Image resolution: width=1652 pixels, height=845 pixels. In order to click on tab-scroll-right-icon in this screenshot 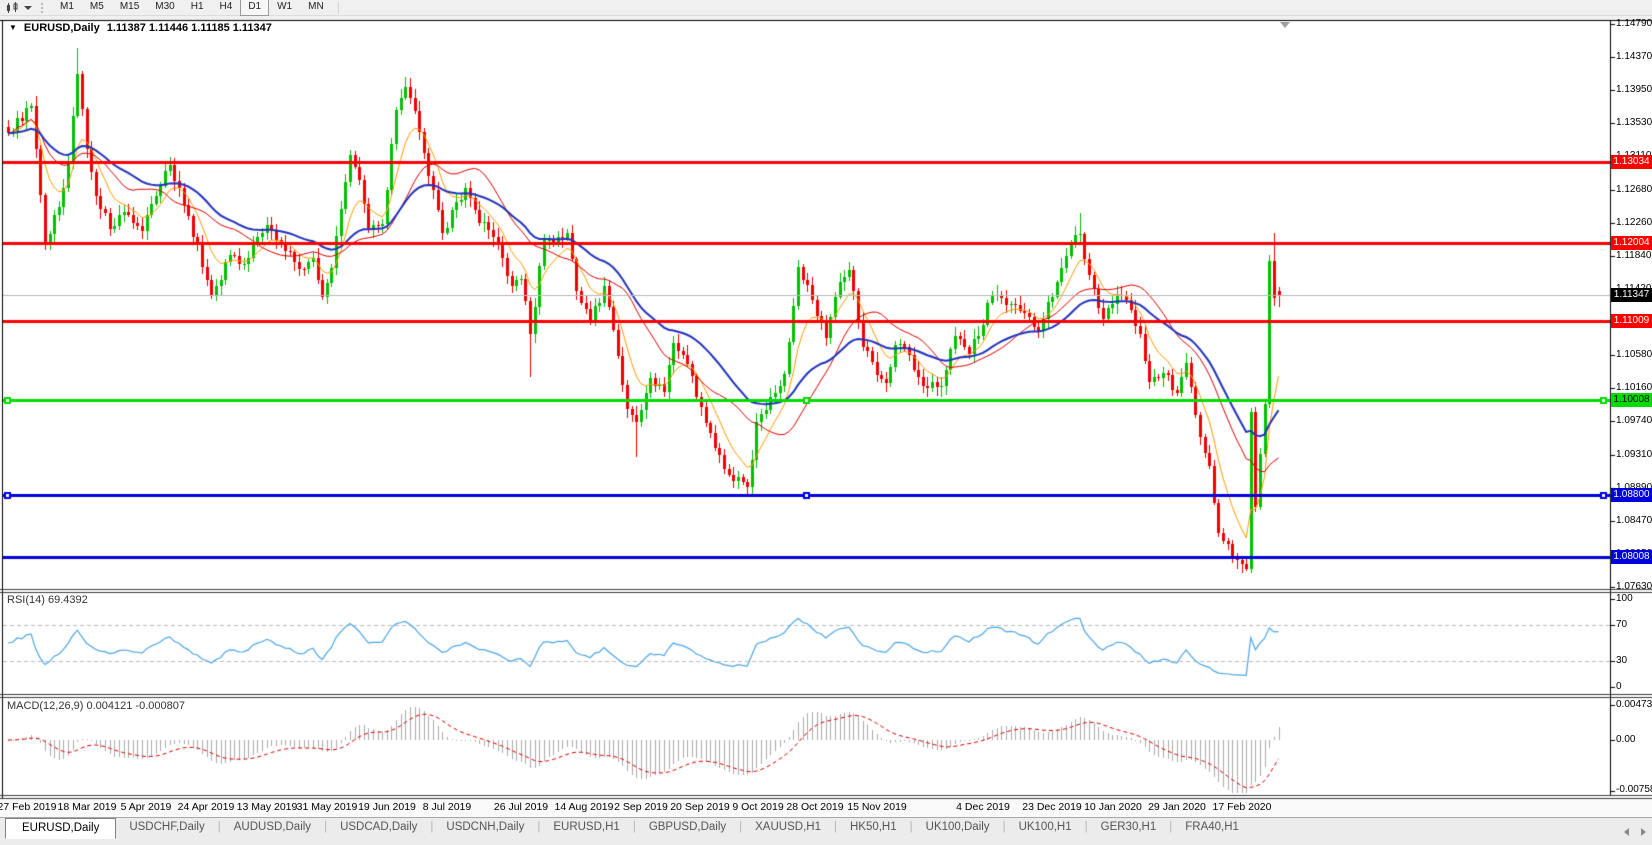, I will do `click(1643, 832)`.